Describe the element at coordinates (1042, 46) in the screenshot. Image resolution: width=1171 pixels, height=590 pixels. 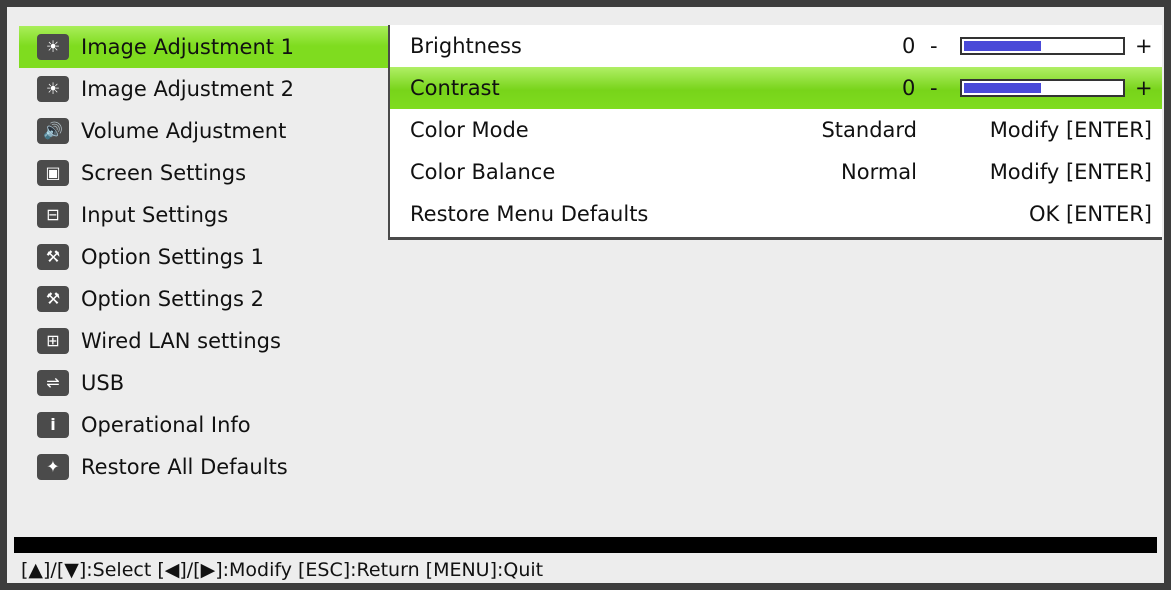
I see `brightness-slider` at that location.